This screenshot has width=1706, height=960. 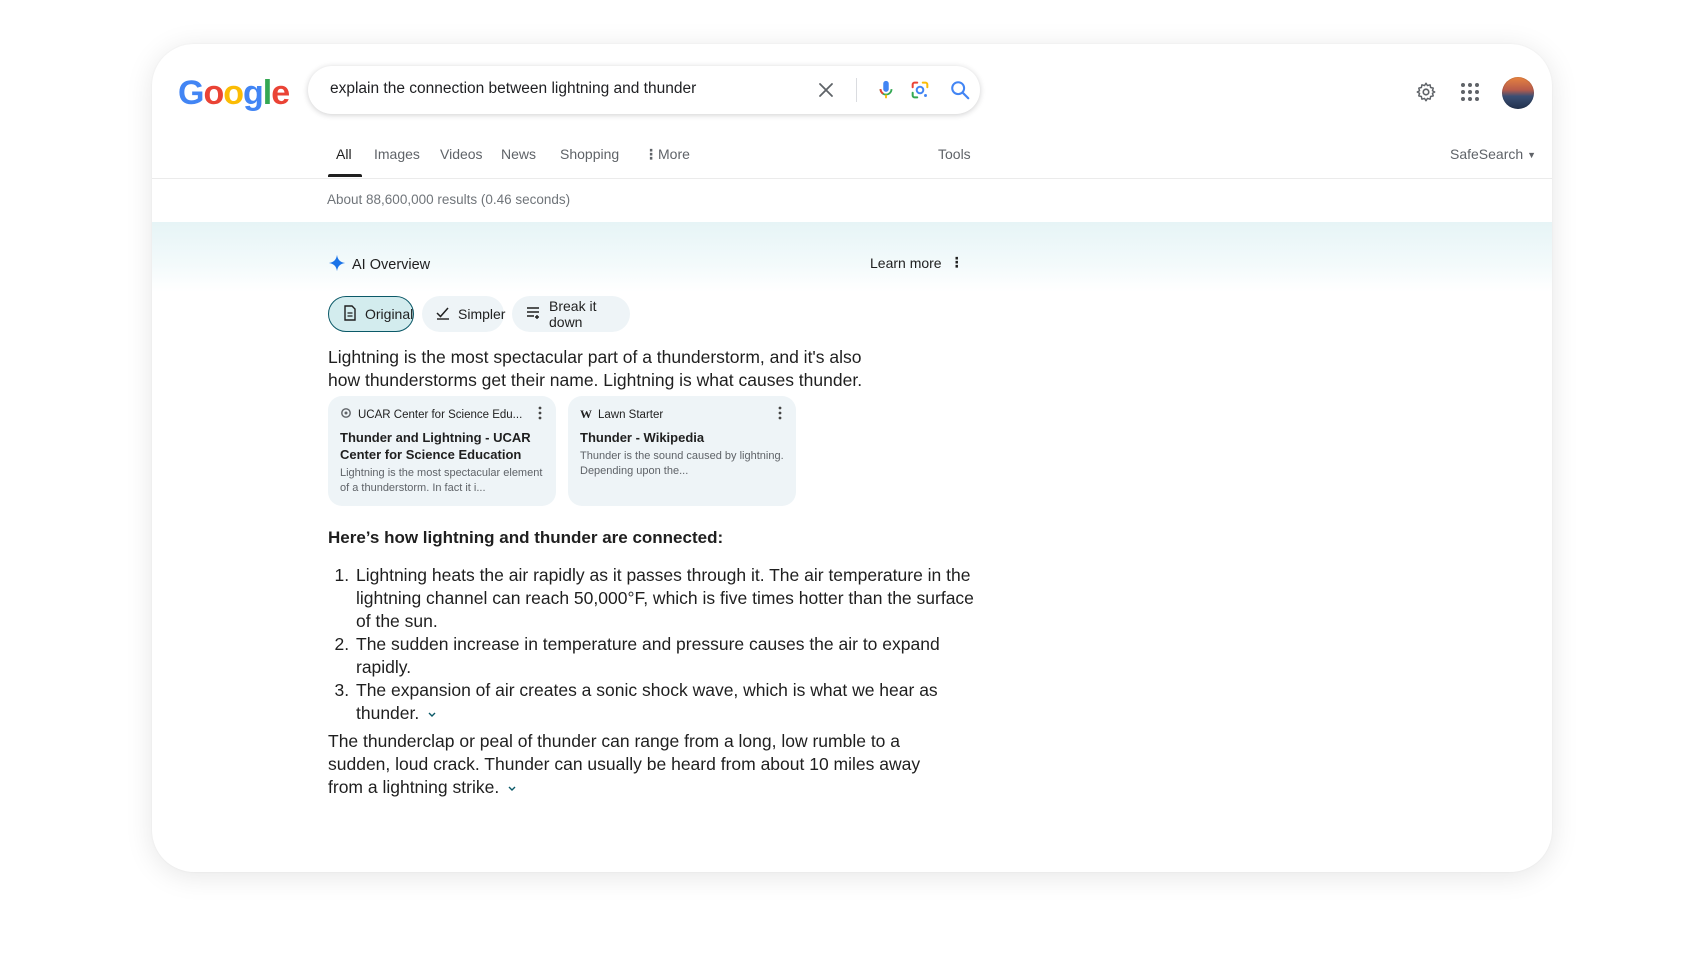 What do you see at coordinates (674, 154) in the screenshot?
I see `tab-more-label: More` at bounding box center [674, 154].